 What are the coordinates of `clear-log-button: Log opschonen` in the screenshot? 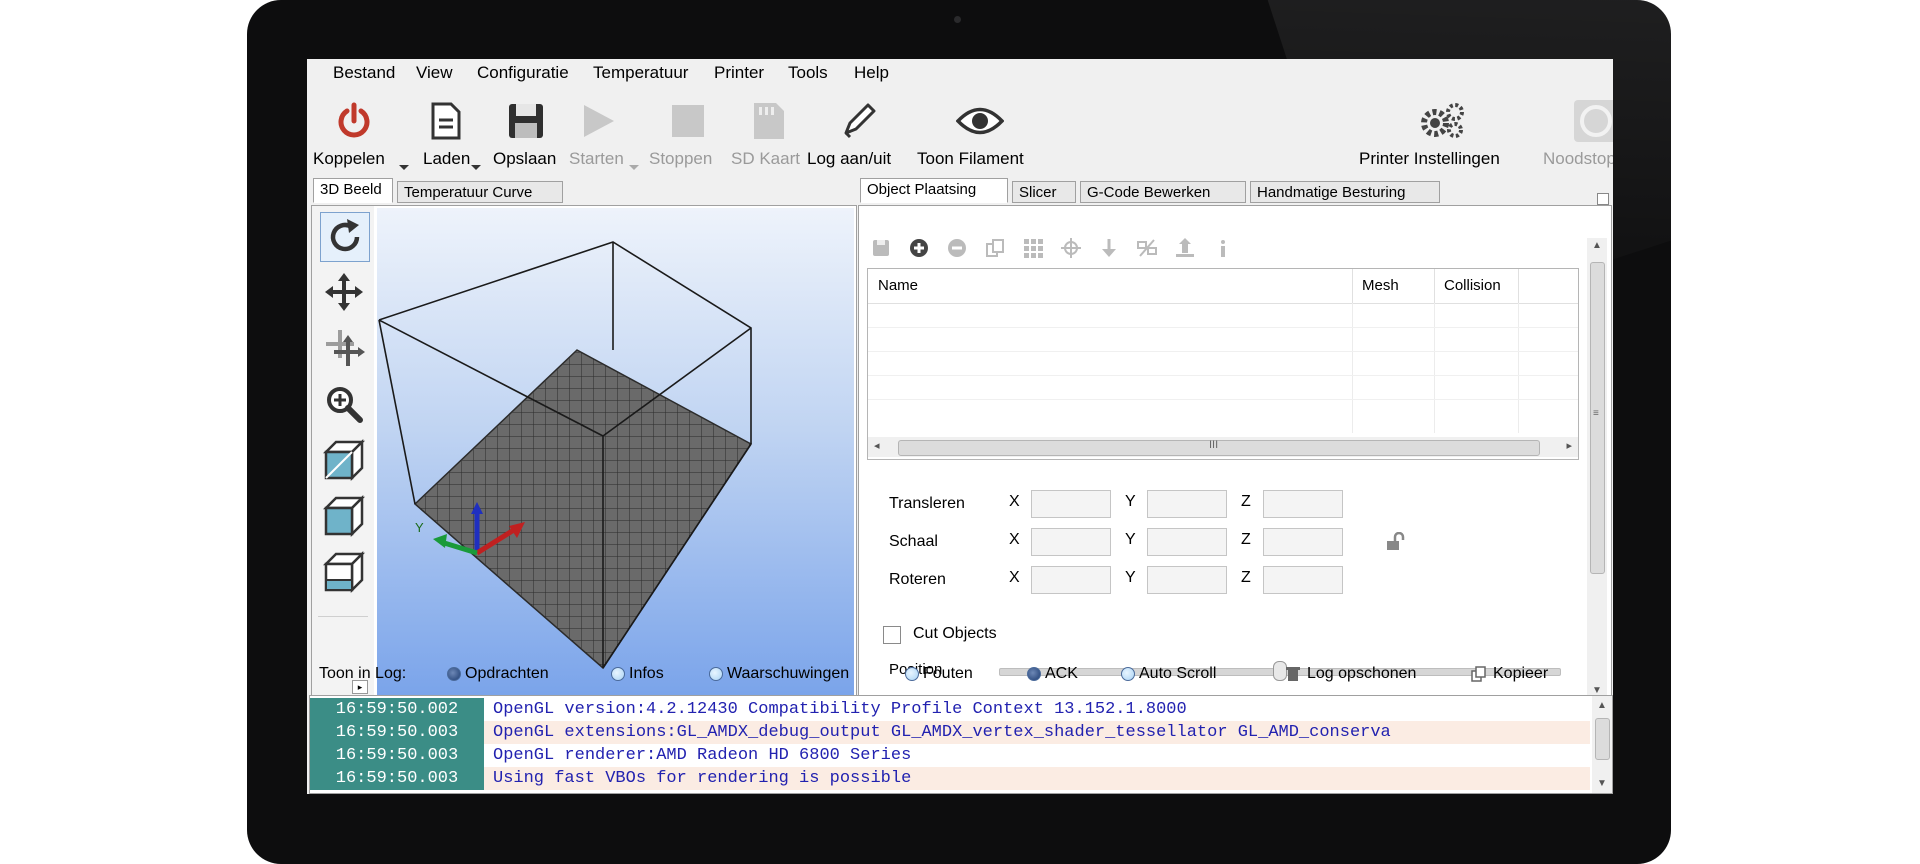 It's located at (1350, 674).